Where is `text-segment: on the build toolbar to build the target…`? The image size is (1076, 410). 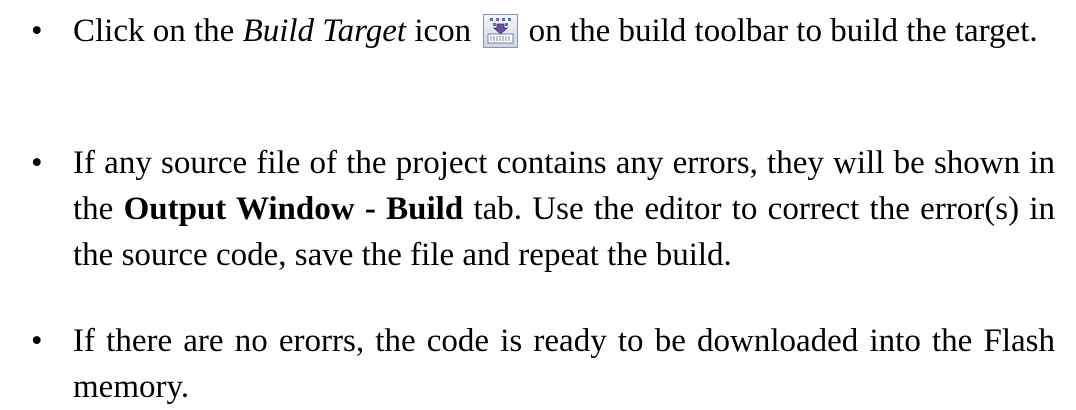
text-segment: on the build toolbar to build the target… is located at coordinates (779, 31).